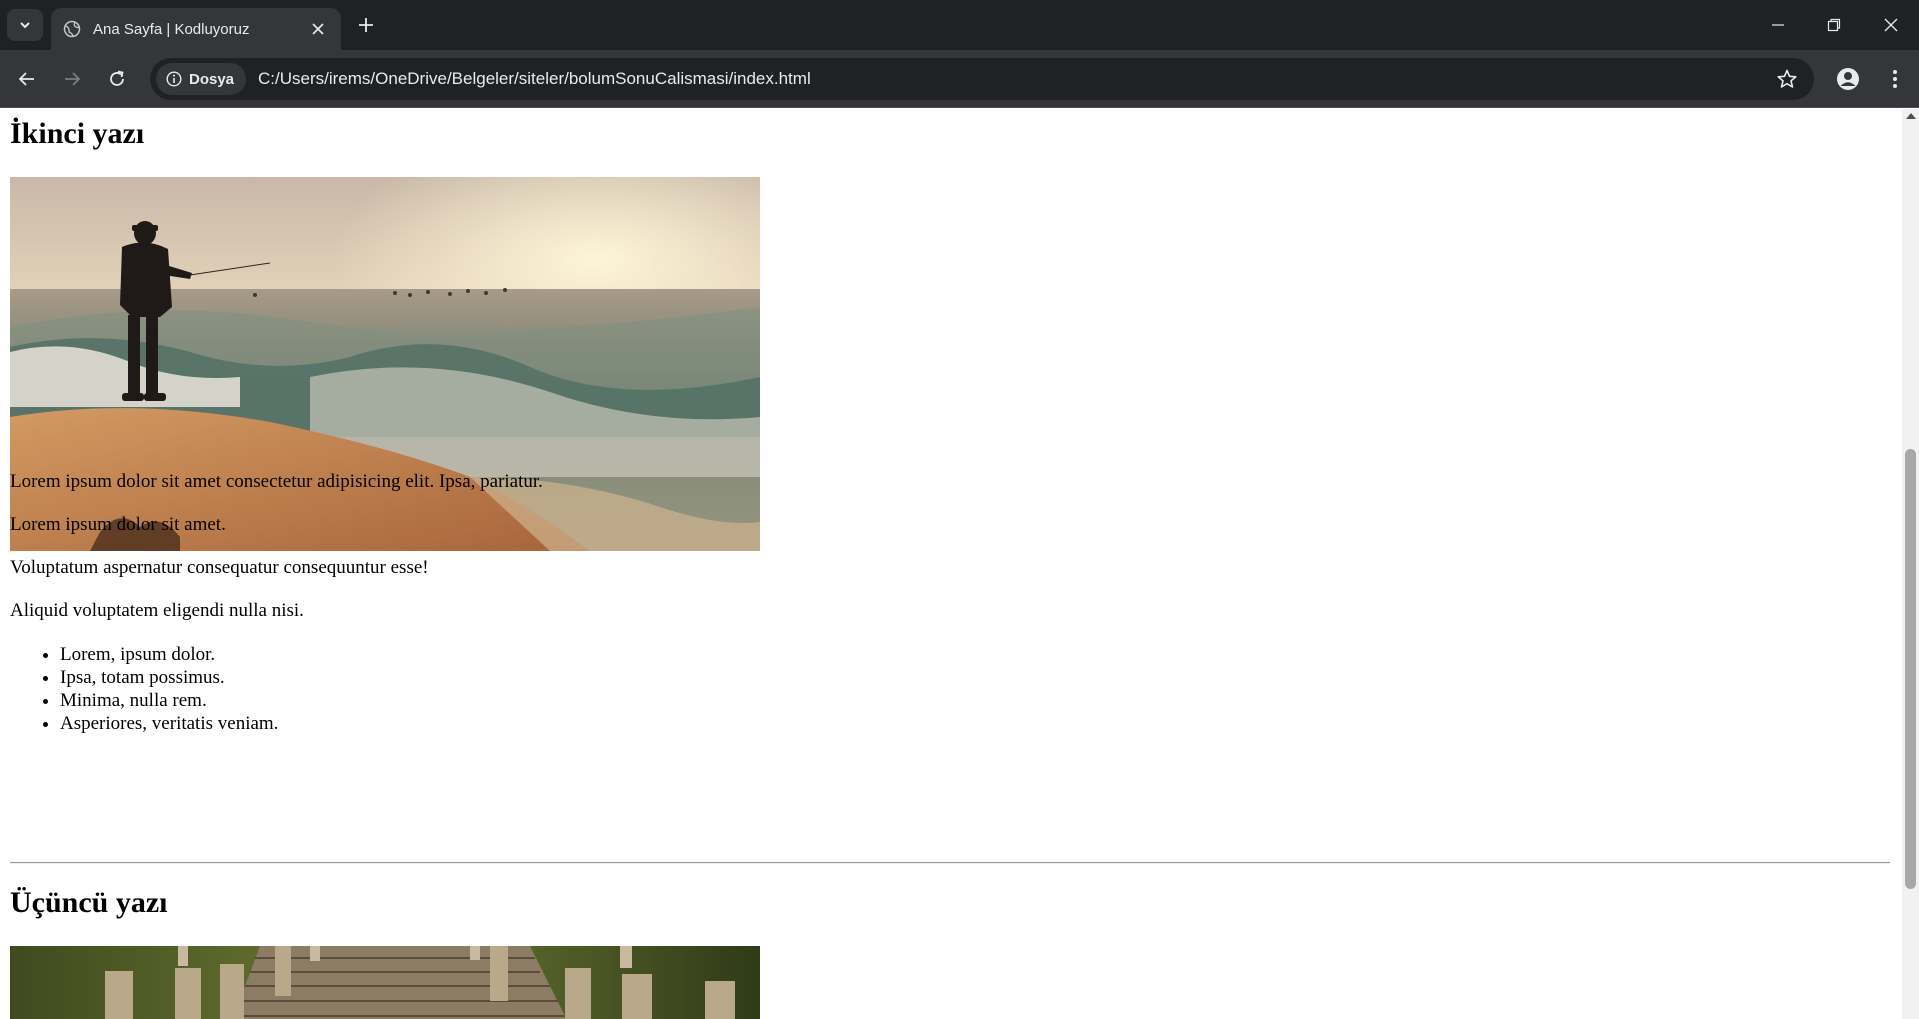 This screenshot has height=1019, width=1919. I want to click on minimize-button, so click(1778, 25).